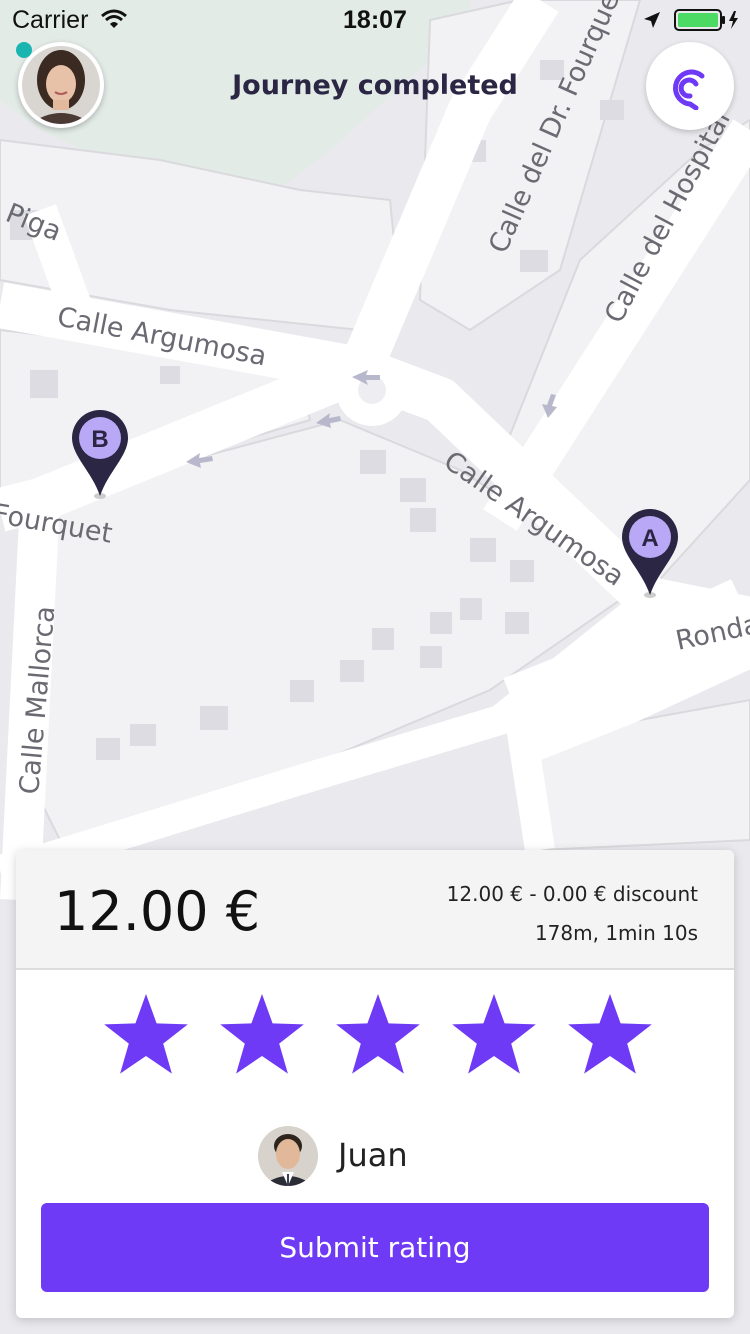 Image resolution: width=750 pixels, height=1334 pixels. I want to click on online-status-dot, so click(24, 50).